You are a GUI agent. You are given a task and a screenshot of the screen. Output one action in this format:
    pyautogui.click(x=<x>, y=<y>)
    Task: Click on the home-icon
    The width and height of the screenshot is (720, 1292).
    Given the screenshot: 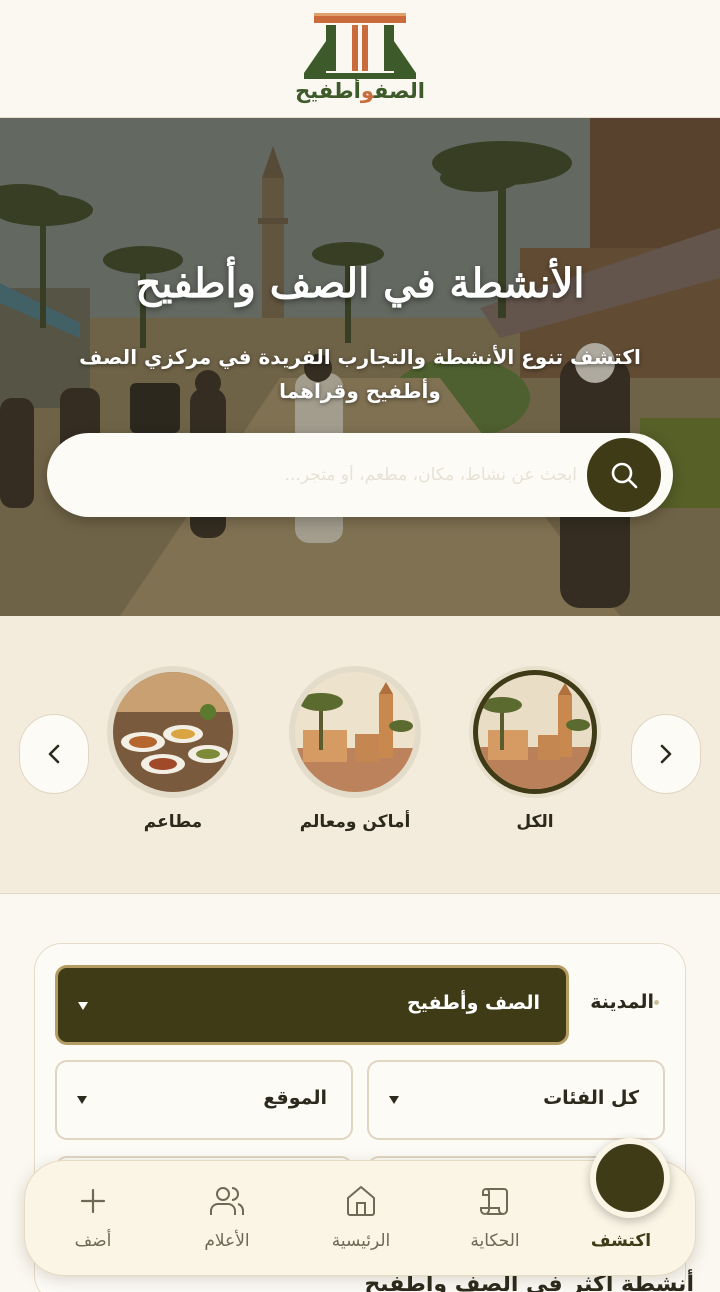 What is the action you would take?
    pyautogui.click(x=361, y=1201)
    